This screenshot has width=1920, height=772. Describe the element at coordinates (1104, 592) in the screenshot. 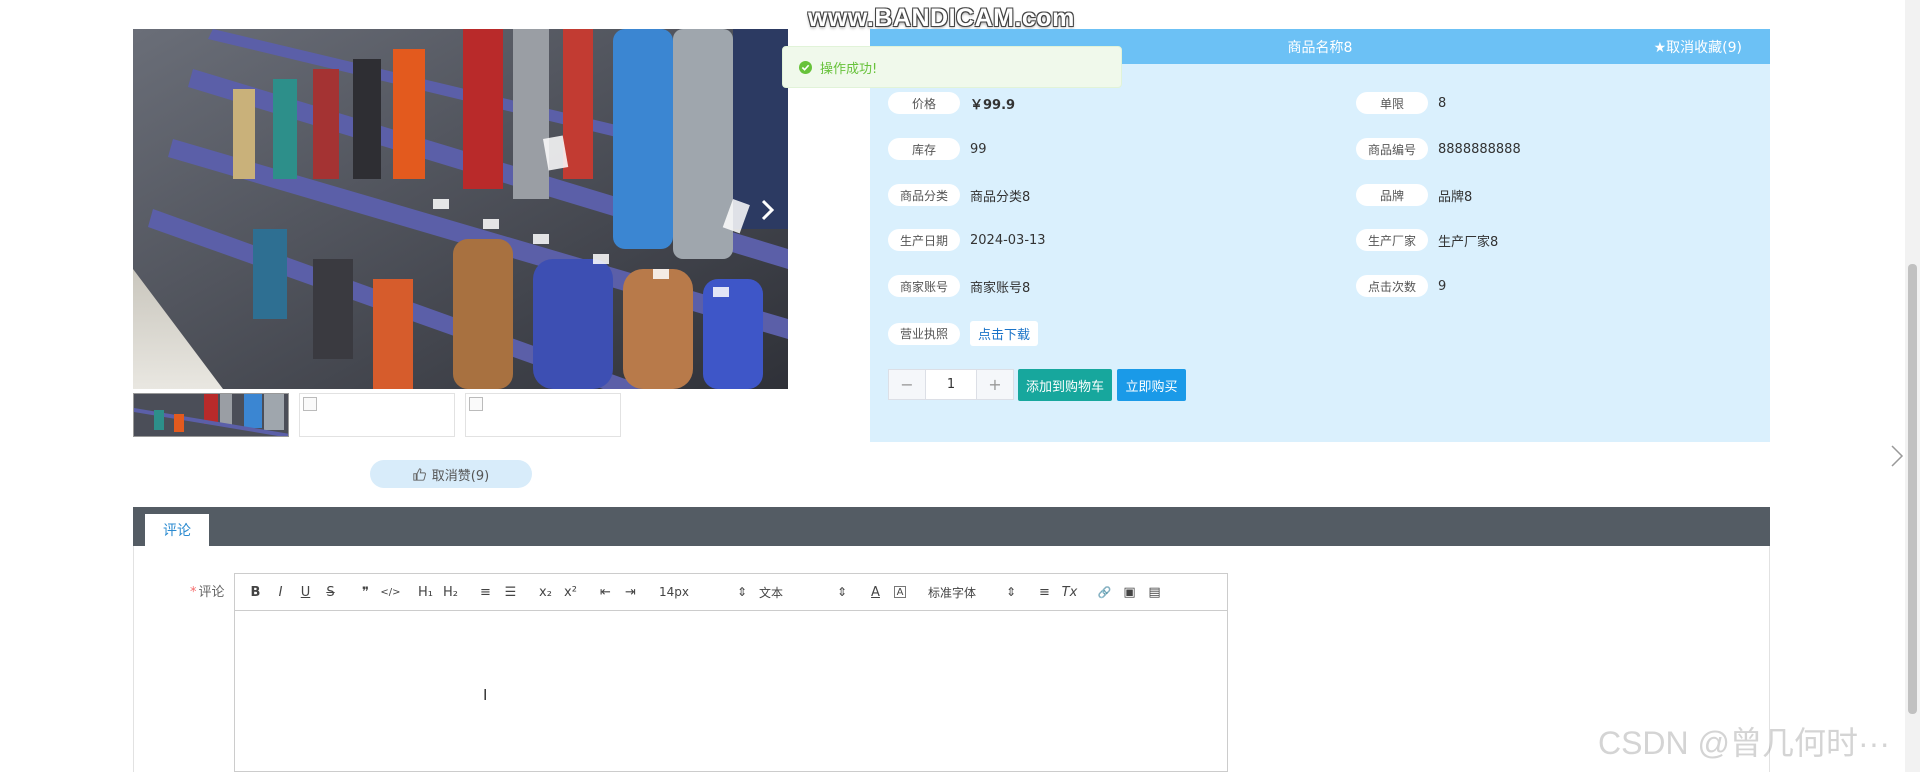

I see `link-button: 🔗` at that location.